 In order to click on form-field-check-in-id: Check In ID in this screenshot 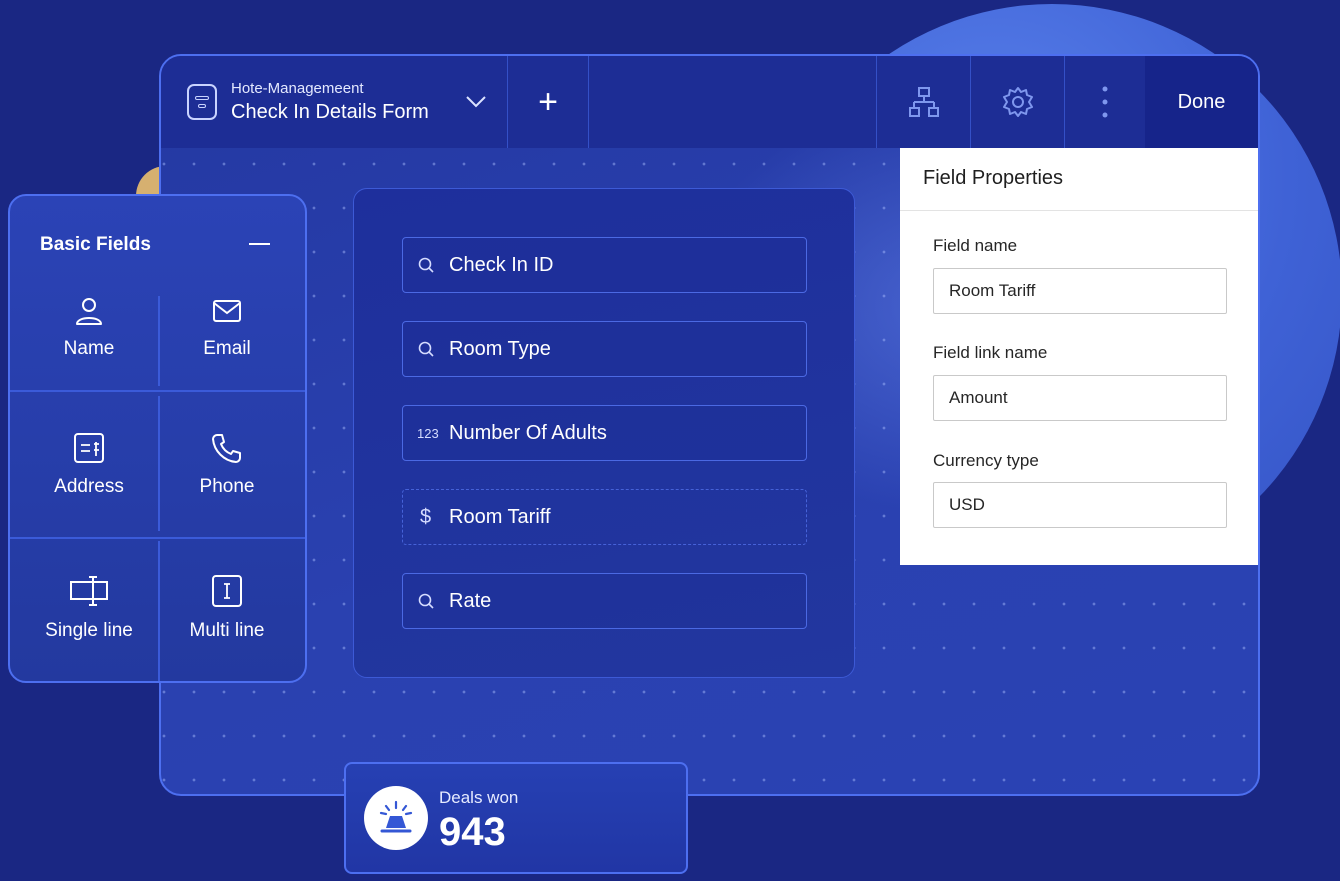, I will do `click(604, 265)`.